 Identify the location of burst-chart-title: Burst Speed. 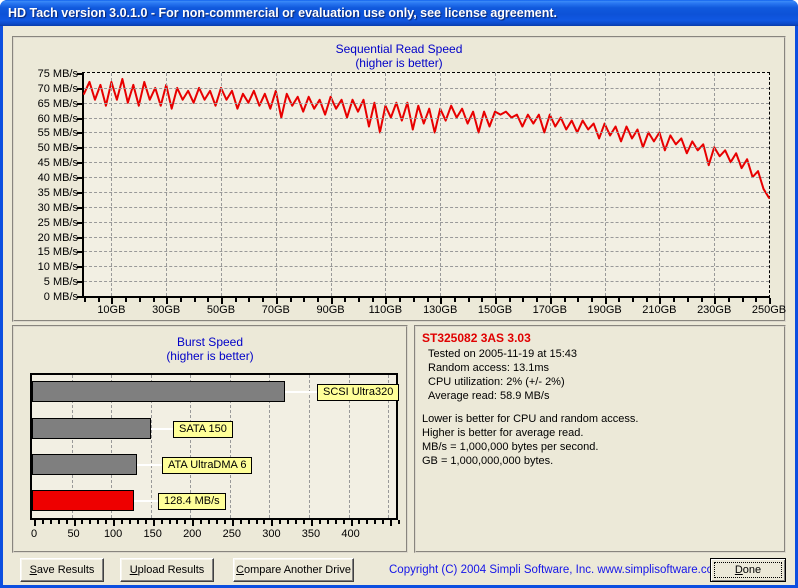
(210, 342).